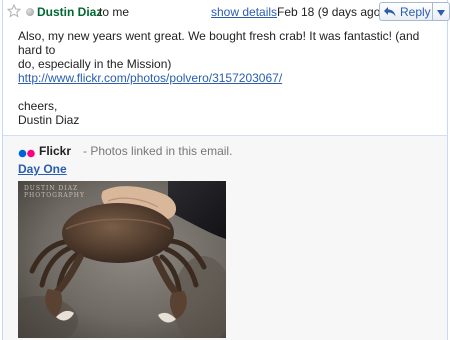 The height and width of the screenshot is (340, 450). I want to click on sender-name: Dustin Diaz, so click(69, 12).